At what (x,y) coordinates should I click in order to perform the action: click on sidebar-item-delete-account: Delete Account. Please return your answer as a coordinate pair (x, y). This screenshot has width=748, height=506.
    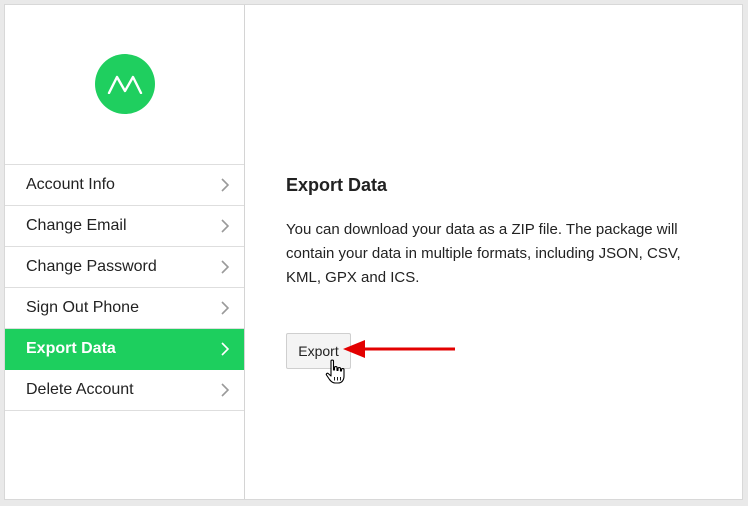
    Looking at the image, I should click on (124, 390).